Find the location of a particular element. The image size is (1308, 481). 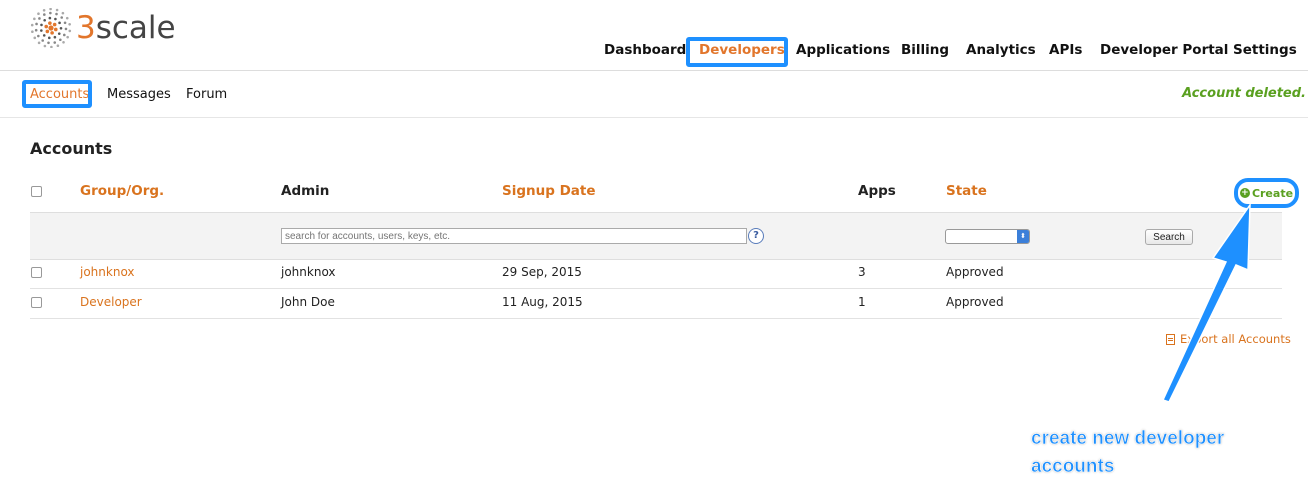

annotation-callout: create new developer accounts is located at coordinates (1156, 453).